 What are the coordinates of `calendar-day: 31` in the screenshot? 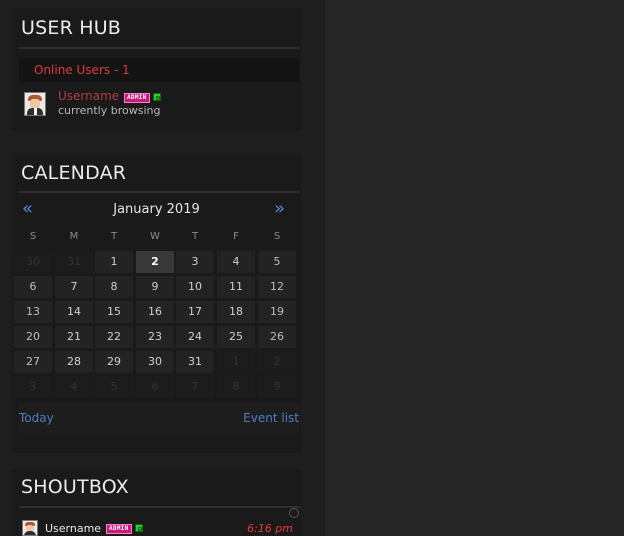 It's located at (195, 362).